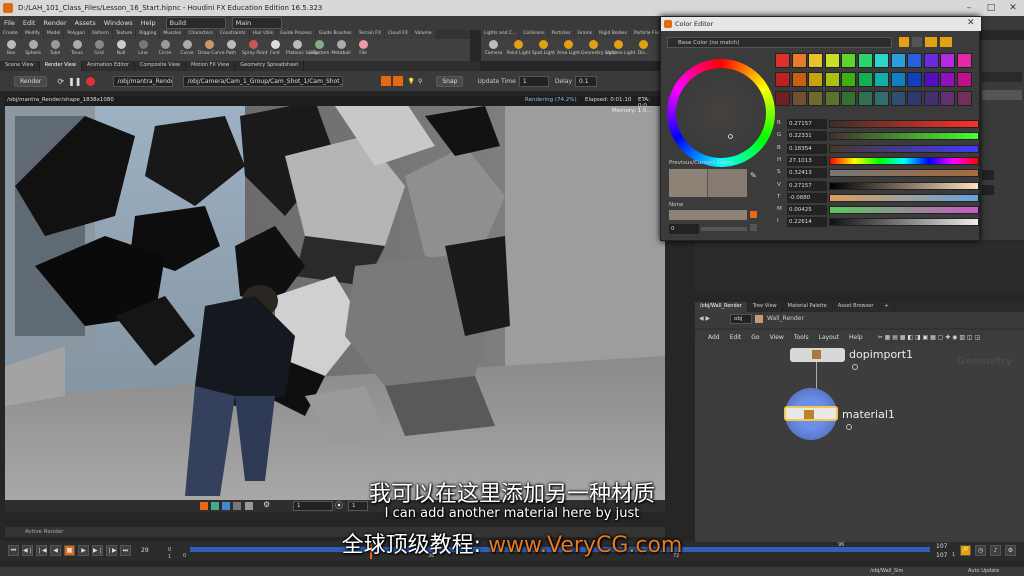 Image resolution: width=1024 pixels, height=576 pixels. Describe the element at coordinates (121, 50) in the screenshot. I see `tool-null: Null` at that location.